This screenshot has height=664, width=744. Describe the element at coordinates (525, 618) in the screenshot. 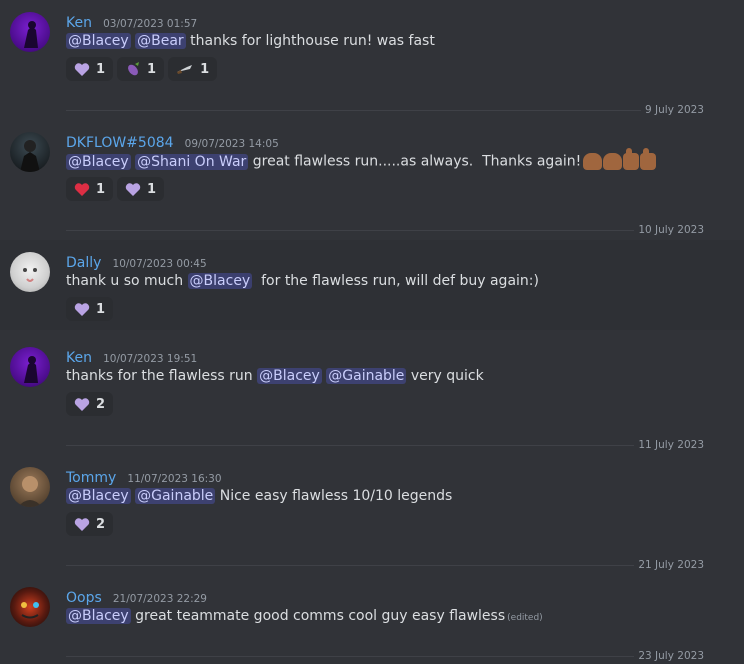

I see `edited-label: (edited)` at that location.